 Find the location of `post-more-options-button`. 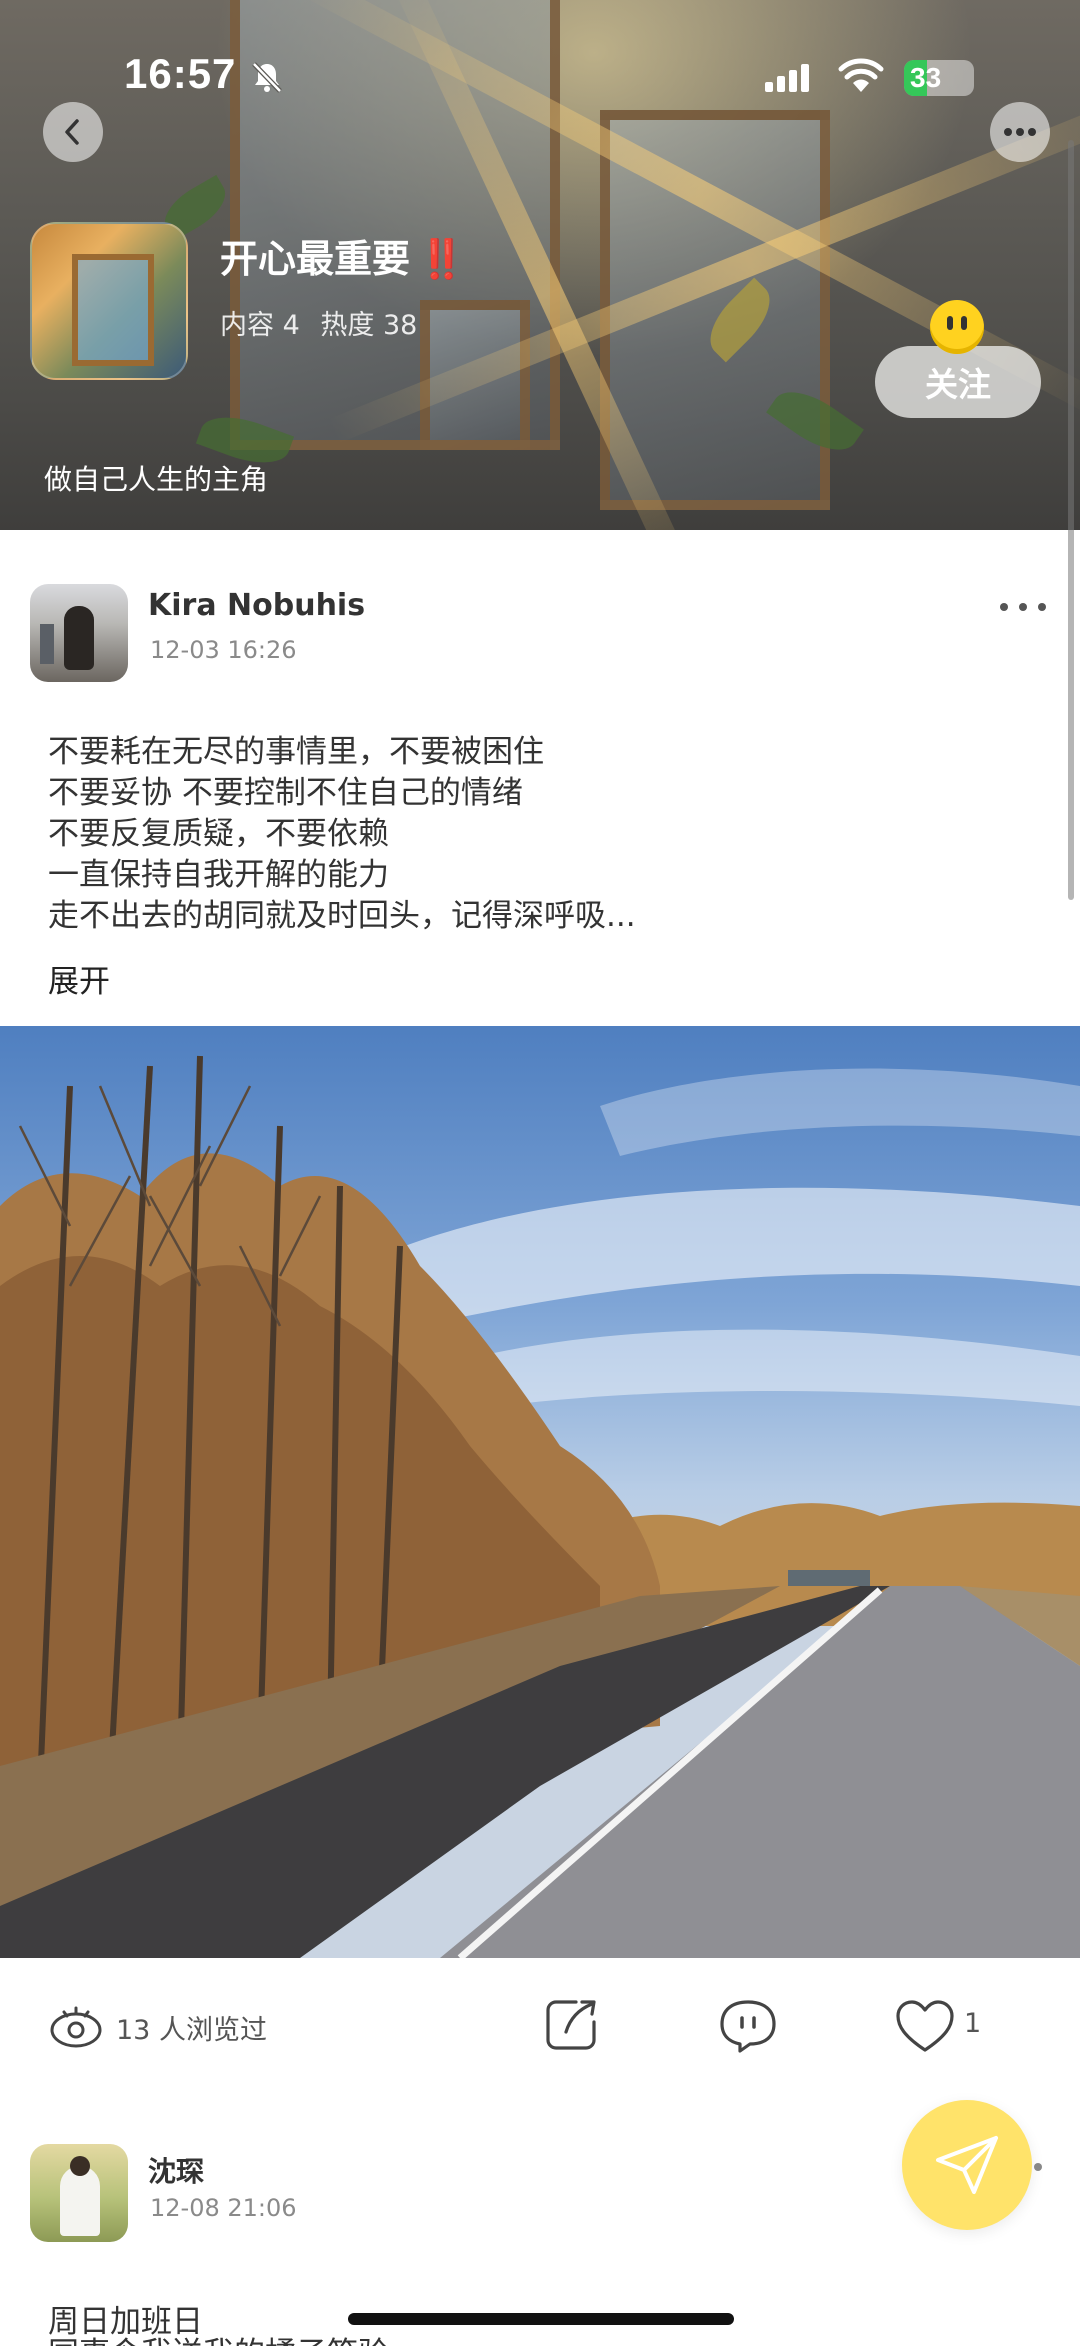

post-more-options-button is located at coordinates (1023, 607).